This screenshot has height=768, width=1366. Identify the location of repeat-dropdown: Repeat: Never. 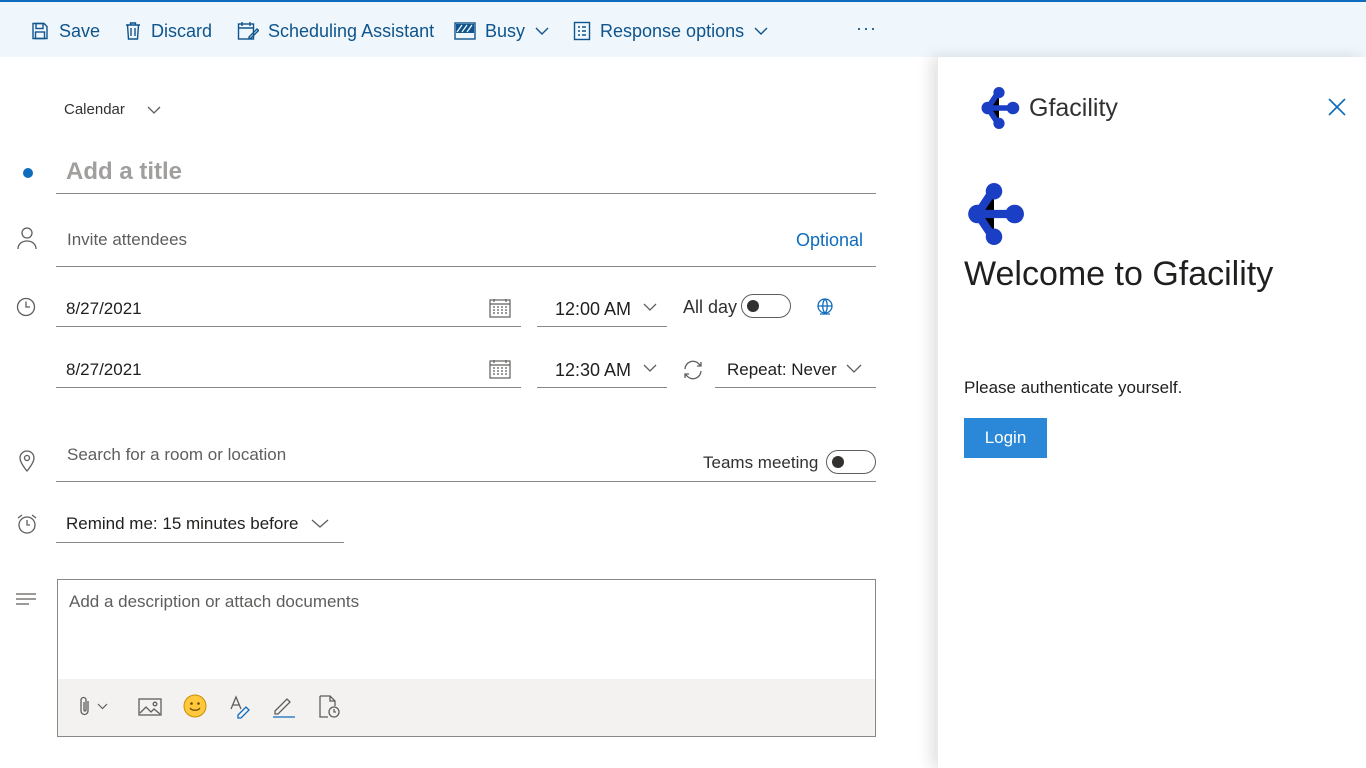
(795, 370).